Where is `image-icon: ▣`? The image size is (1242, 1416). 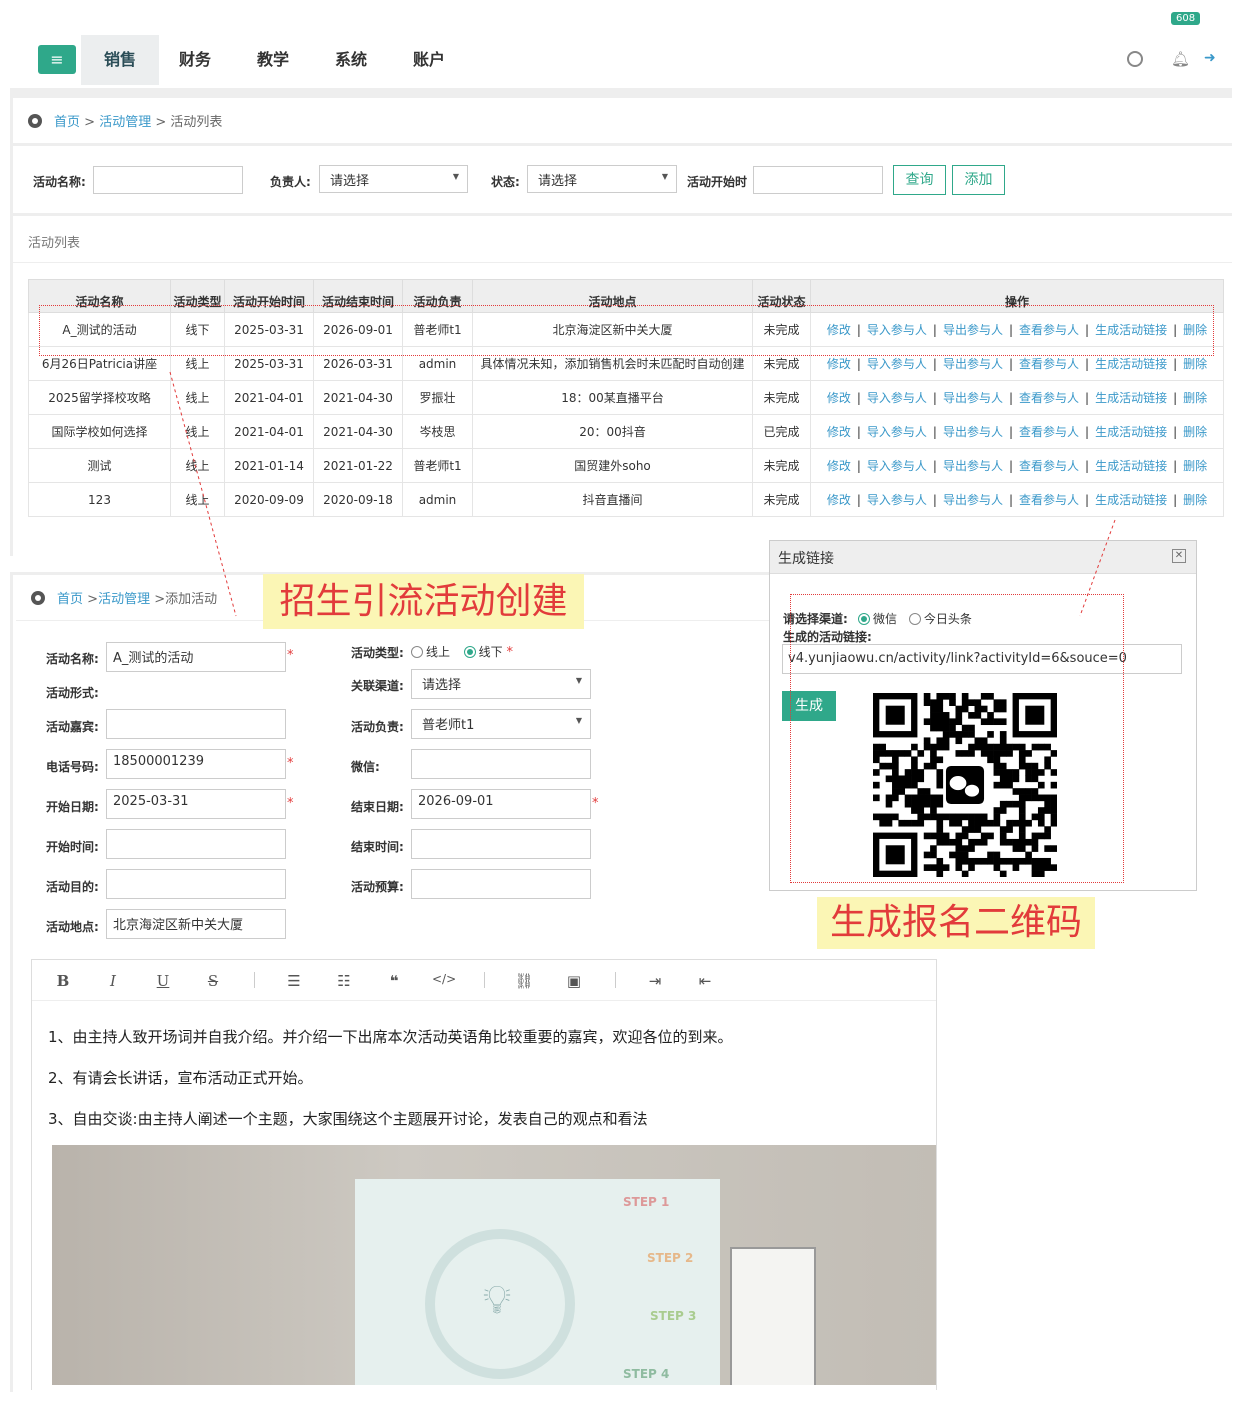
image-icon: ▣ is located at coordinates (574, 981).